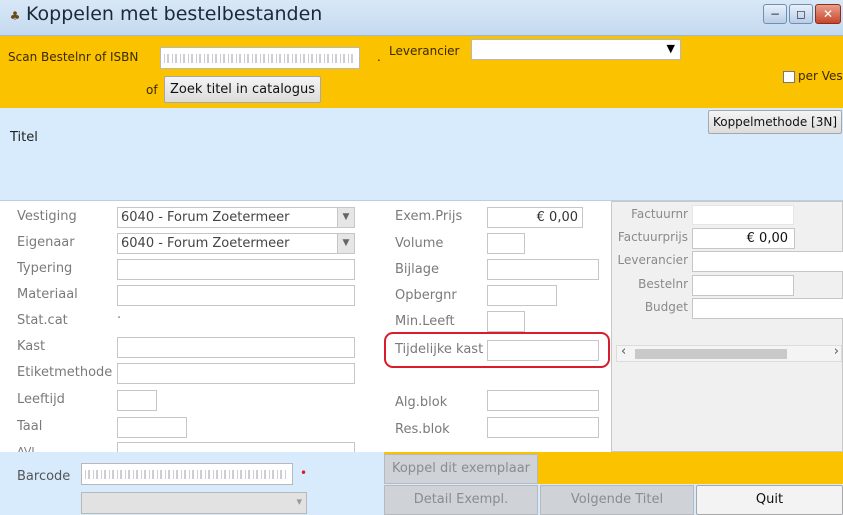 The height and width of the screenshot is (515, 843). Describe the element at coordinates (828, 14) in the screenshot. I see `close-button: ✕` at that location.